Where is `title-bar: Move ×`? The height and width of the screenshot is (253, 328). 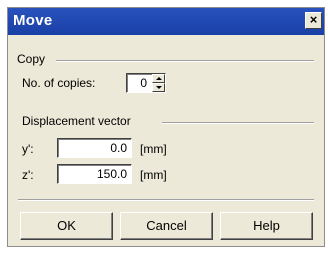 title-bar: Move × is located at coordinates (166, 21).